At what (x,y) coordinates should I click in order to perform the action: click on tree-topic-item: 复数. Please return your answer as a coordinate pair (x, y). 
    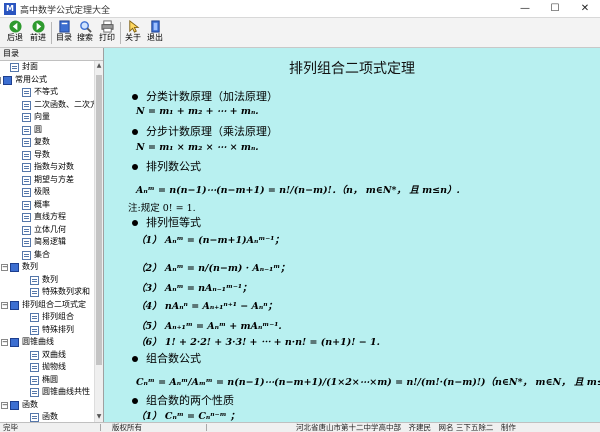
    Looking at the image, I should click on (47, 142).